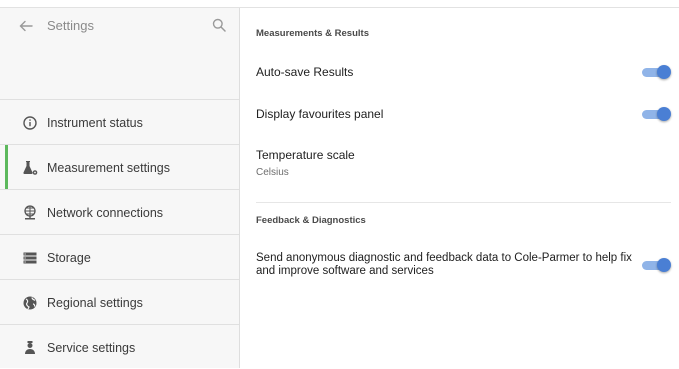 The image size is (679, 369). Describe the element at coordinates (95, 303) in the screenshot. I see `sidebar-item-label: Regional settings` at that location.